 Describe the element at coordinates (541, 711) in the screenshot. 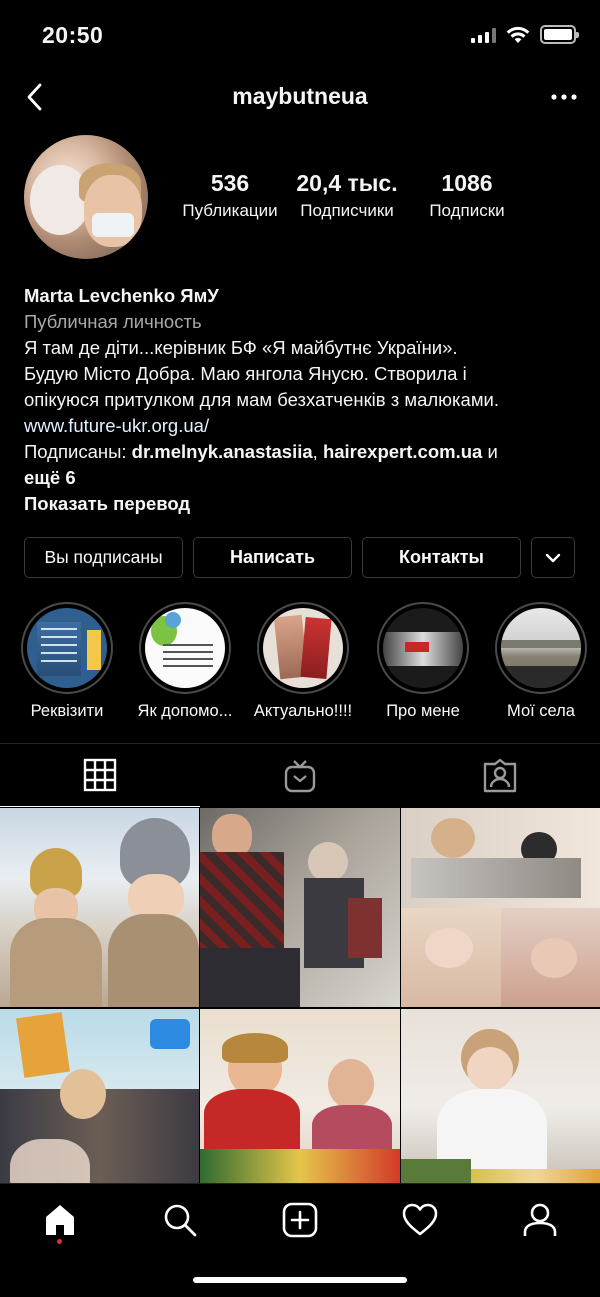

I see `highlight-label: Мої села` at that location.